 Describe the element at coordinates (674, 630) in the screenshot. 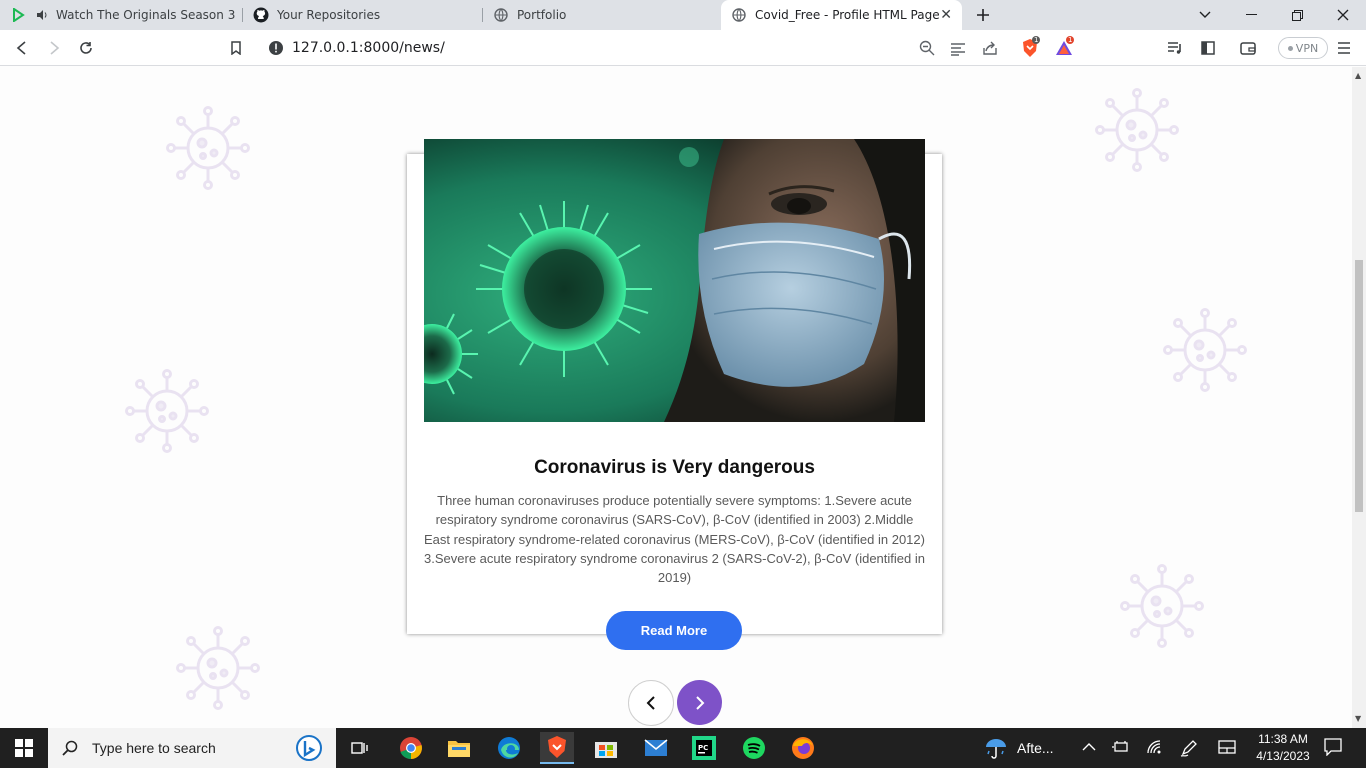

I see `read-more-button: Read More` at that location.